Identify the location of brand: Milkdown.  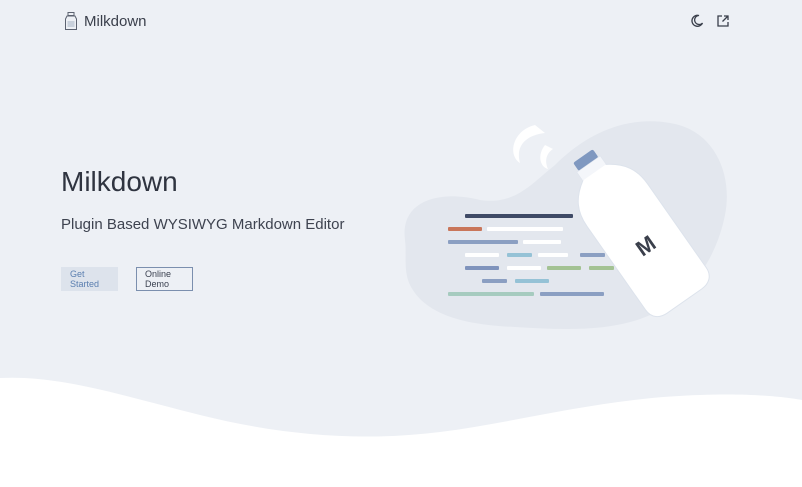
(105, 21).